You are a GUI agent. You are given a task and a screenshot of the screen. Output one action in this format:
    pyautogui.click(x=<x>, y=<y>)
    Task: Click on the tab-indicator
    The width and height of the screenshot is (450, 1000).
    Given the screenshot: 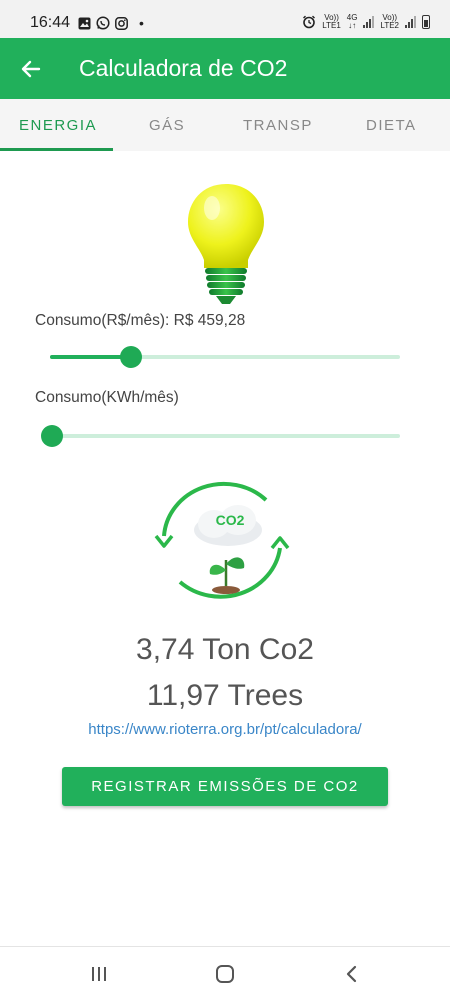 What is the action you would take?
    pyautogui.click(x=56, y=149)
    